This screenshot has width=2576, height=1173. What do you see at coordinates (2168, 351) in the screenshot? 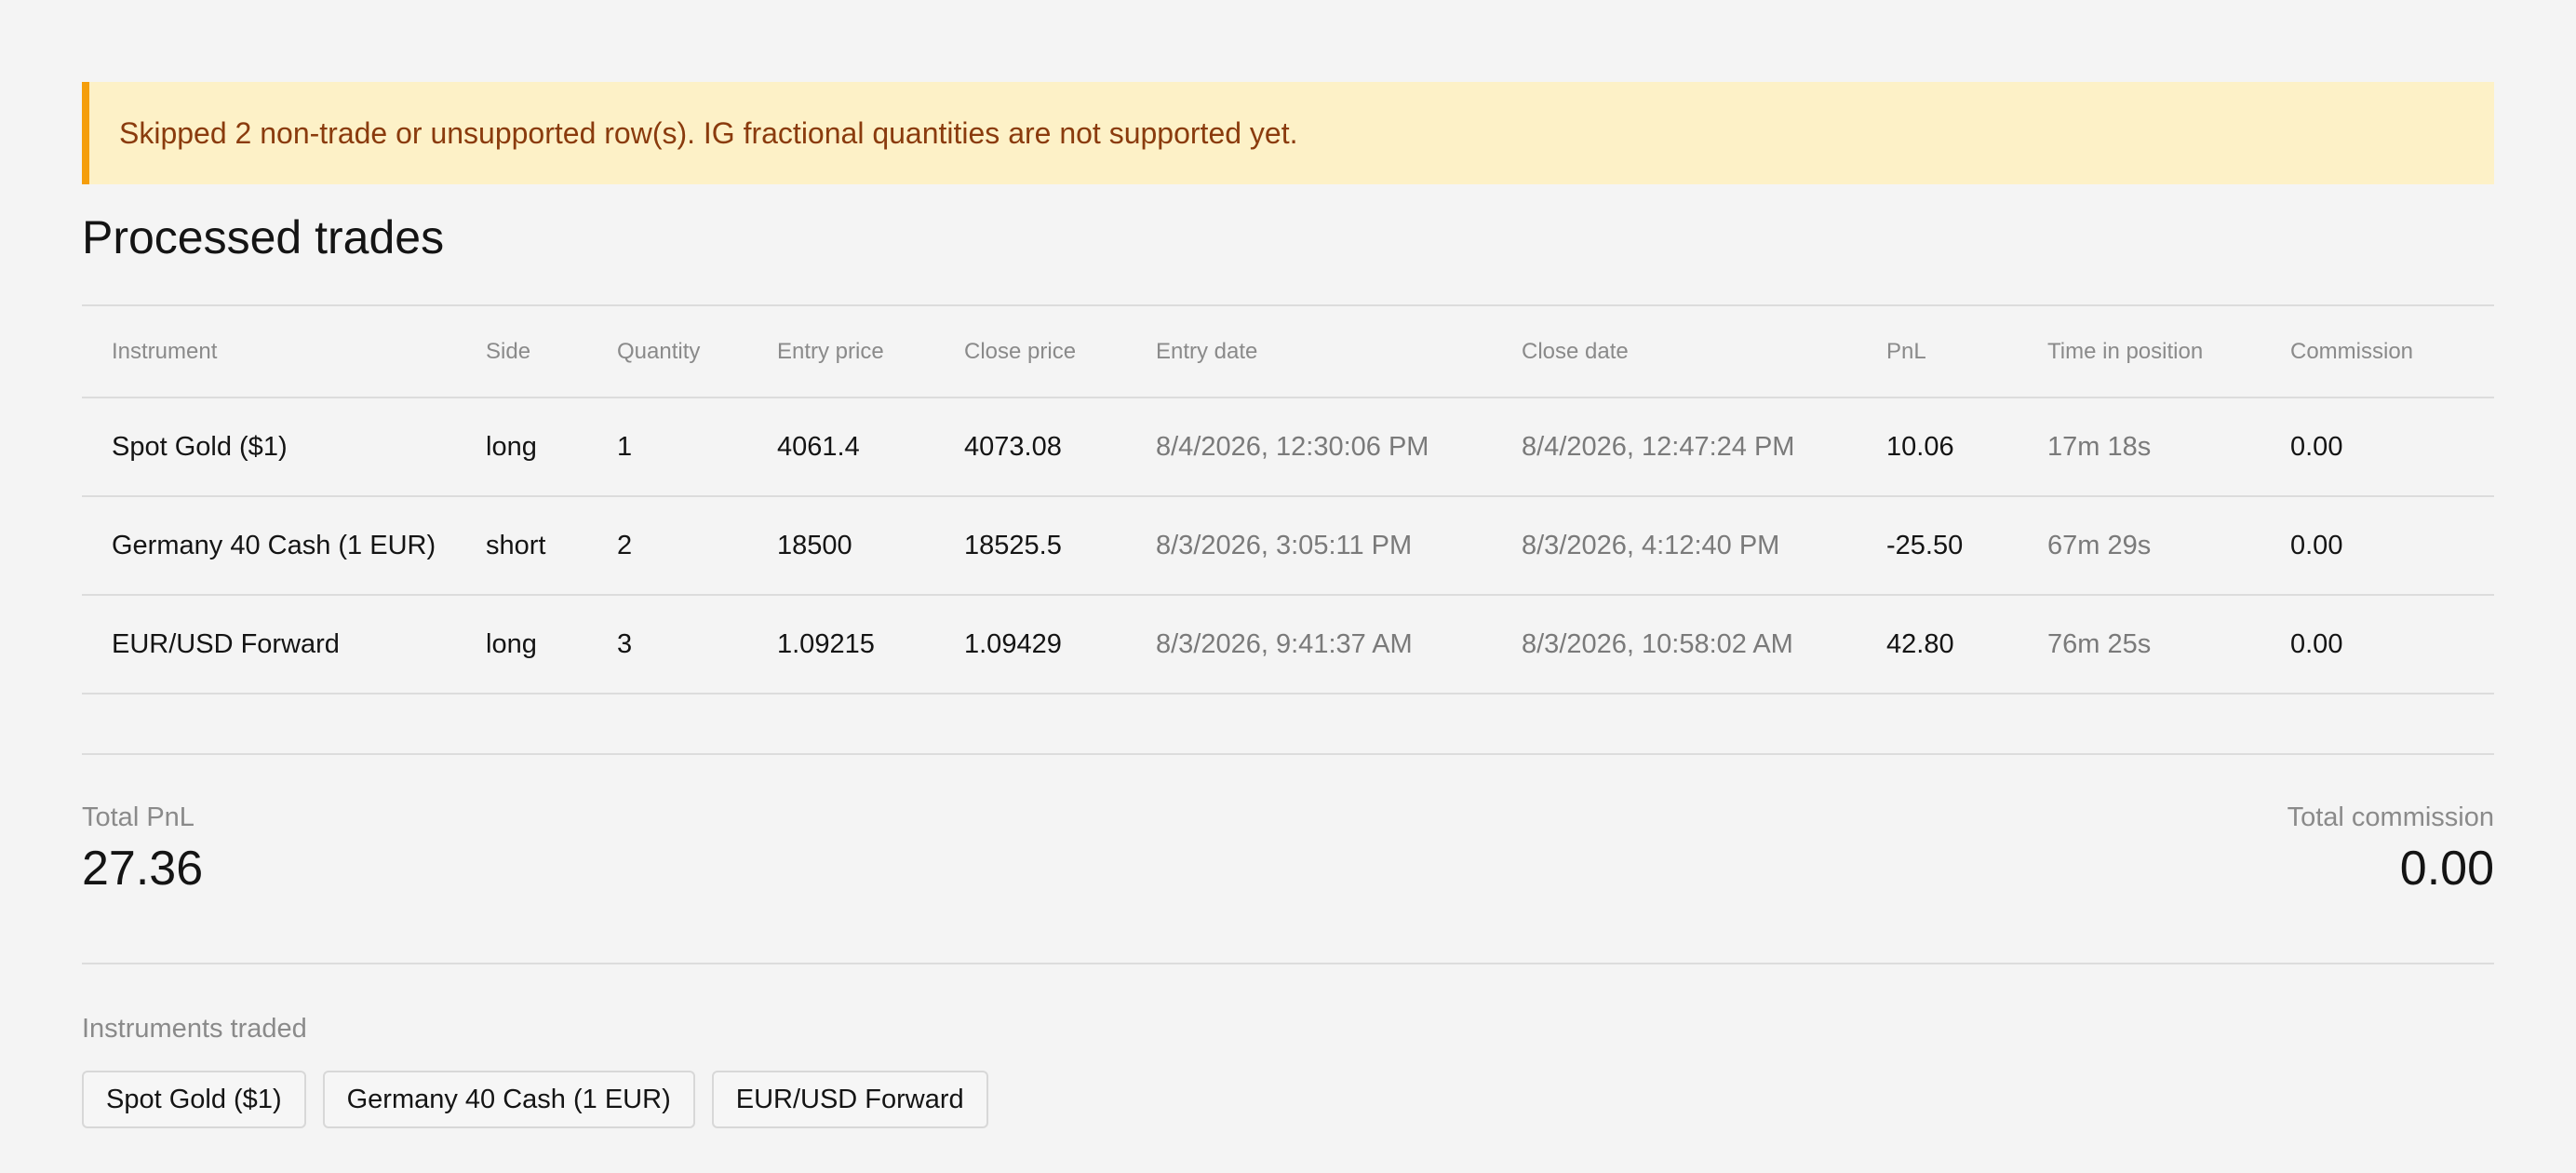
I see `column-header-time-in-position: Time in position` at bounding box center [2168, 351].